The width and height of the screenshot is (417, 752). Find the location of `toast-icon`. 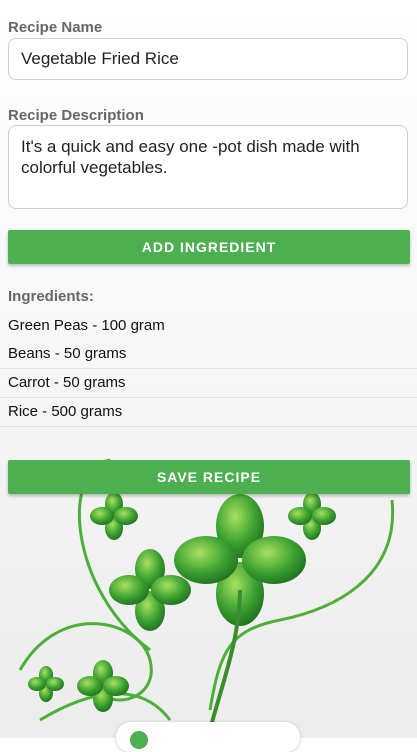

toast-icon is located at coordinates (139, 740).